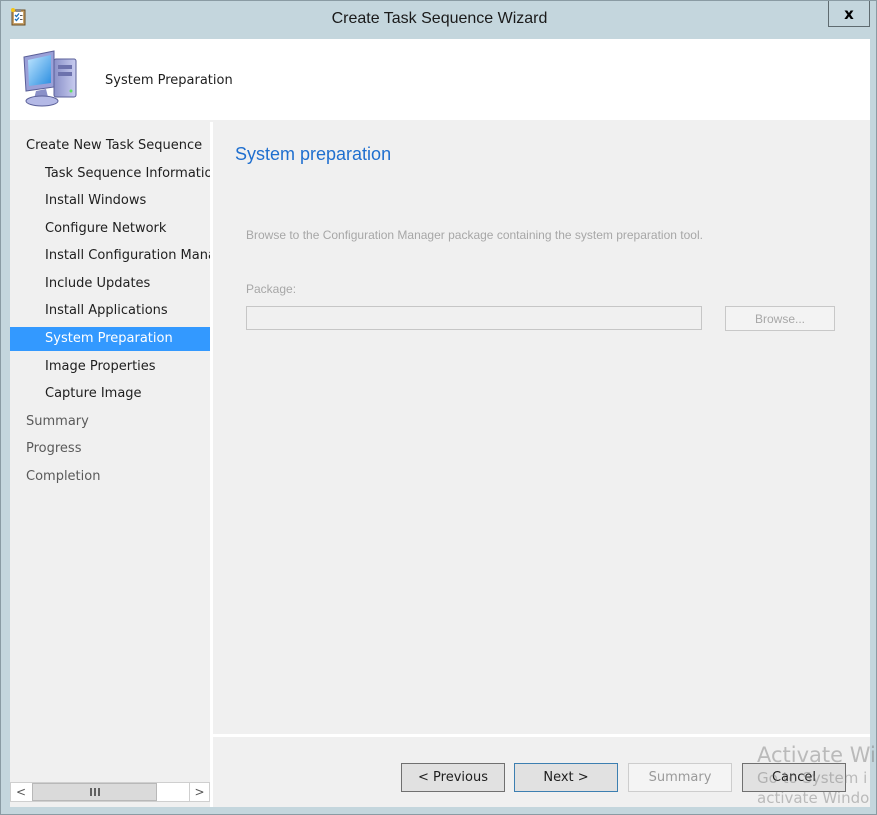  What do you see at coordinates (271, 289) in the screenshot?
I see `package-label: Package:` at bounding box center [271, 289].